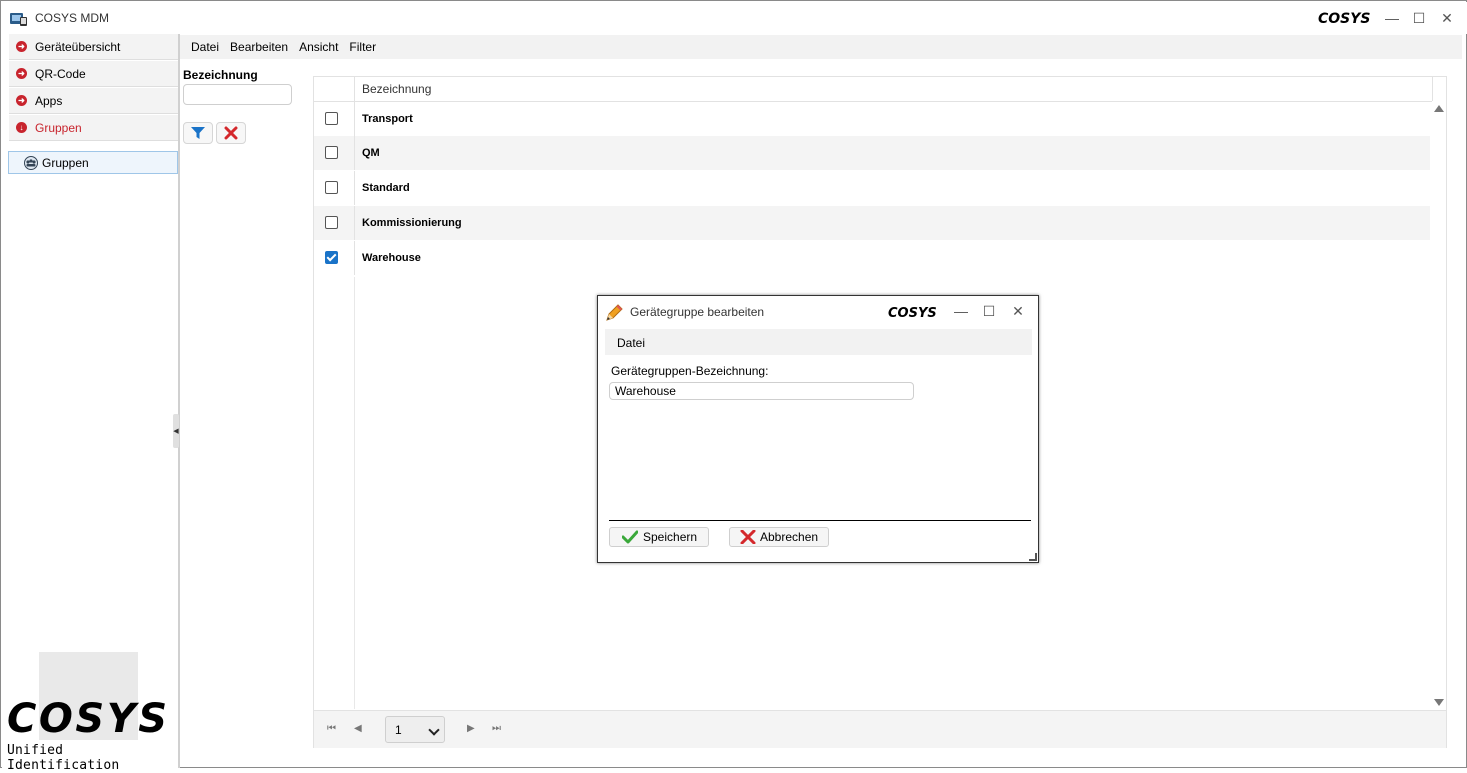 The image size is (1467, 773). I want to click on menu-ansicht: Ansicht, so click(318, 47).